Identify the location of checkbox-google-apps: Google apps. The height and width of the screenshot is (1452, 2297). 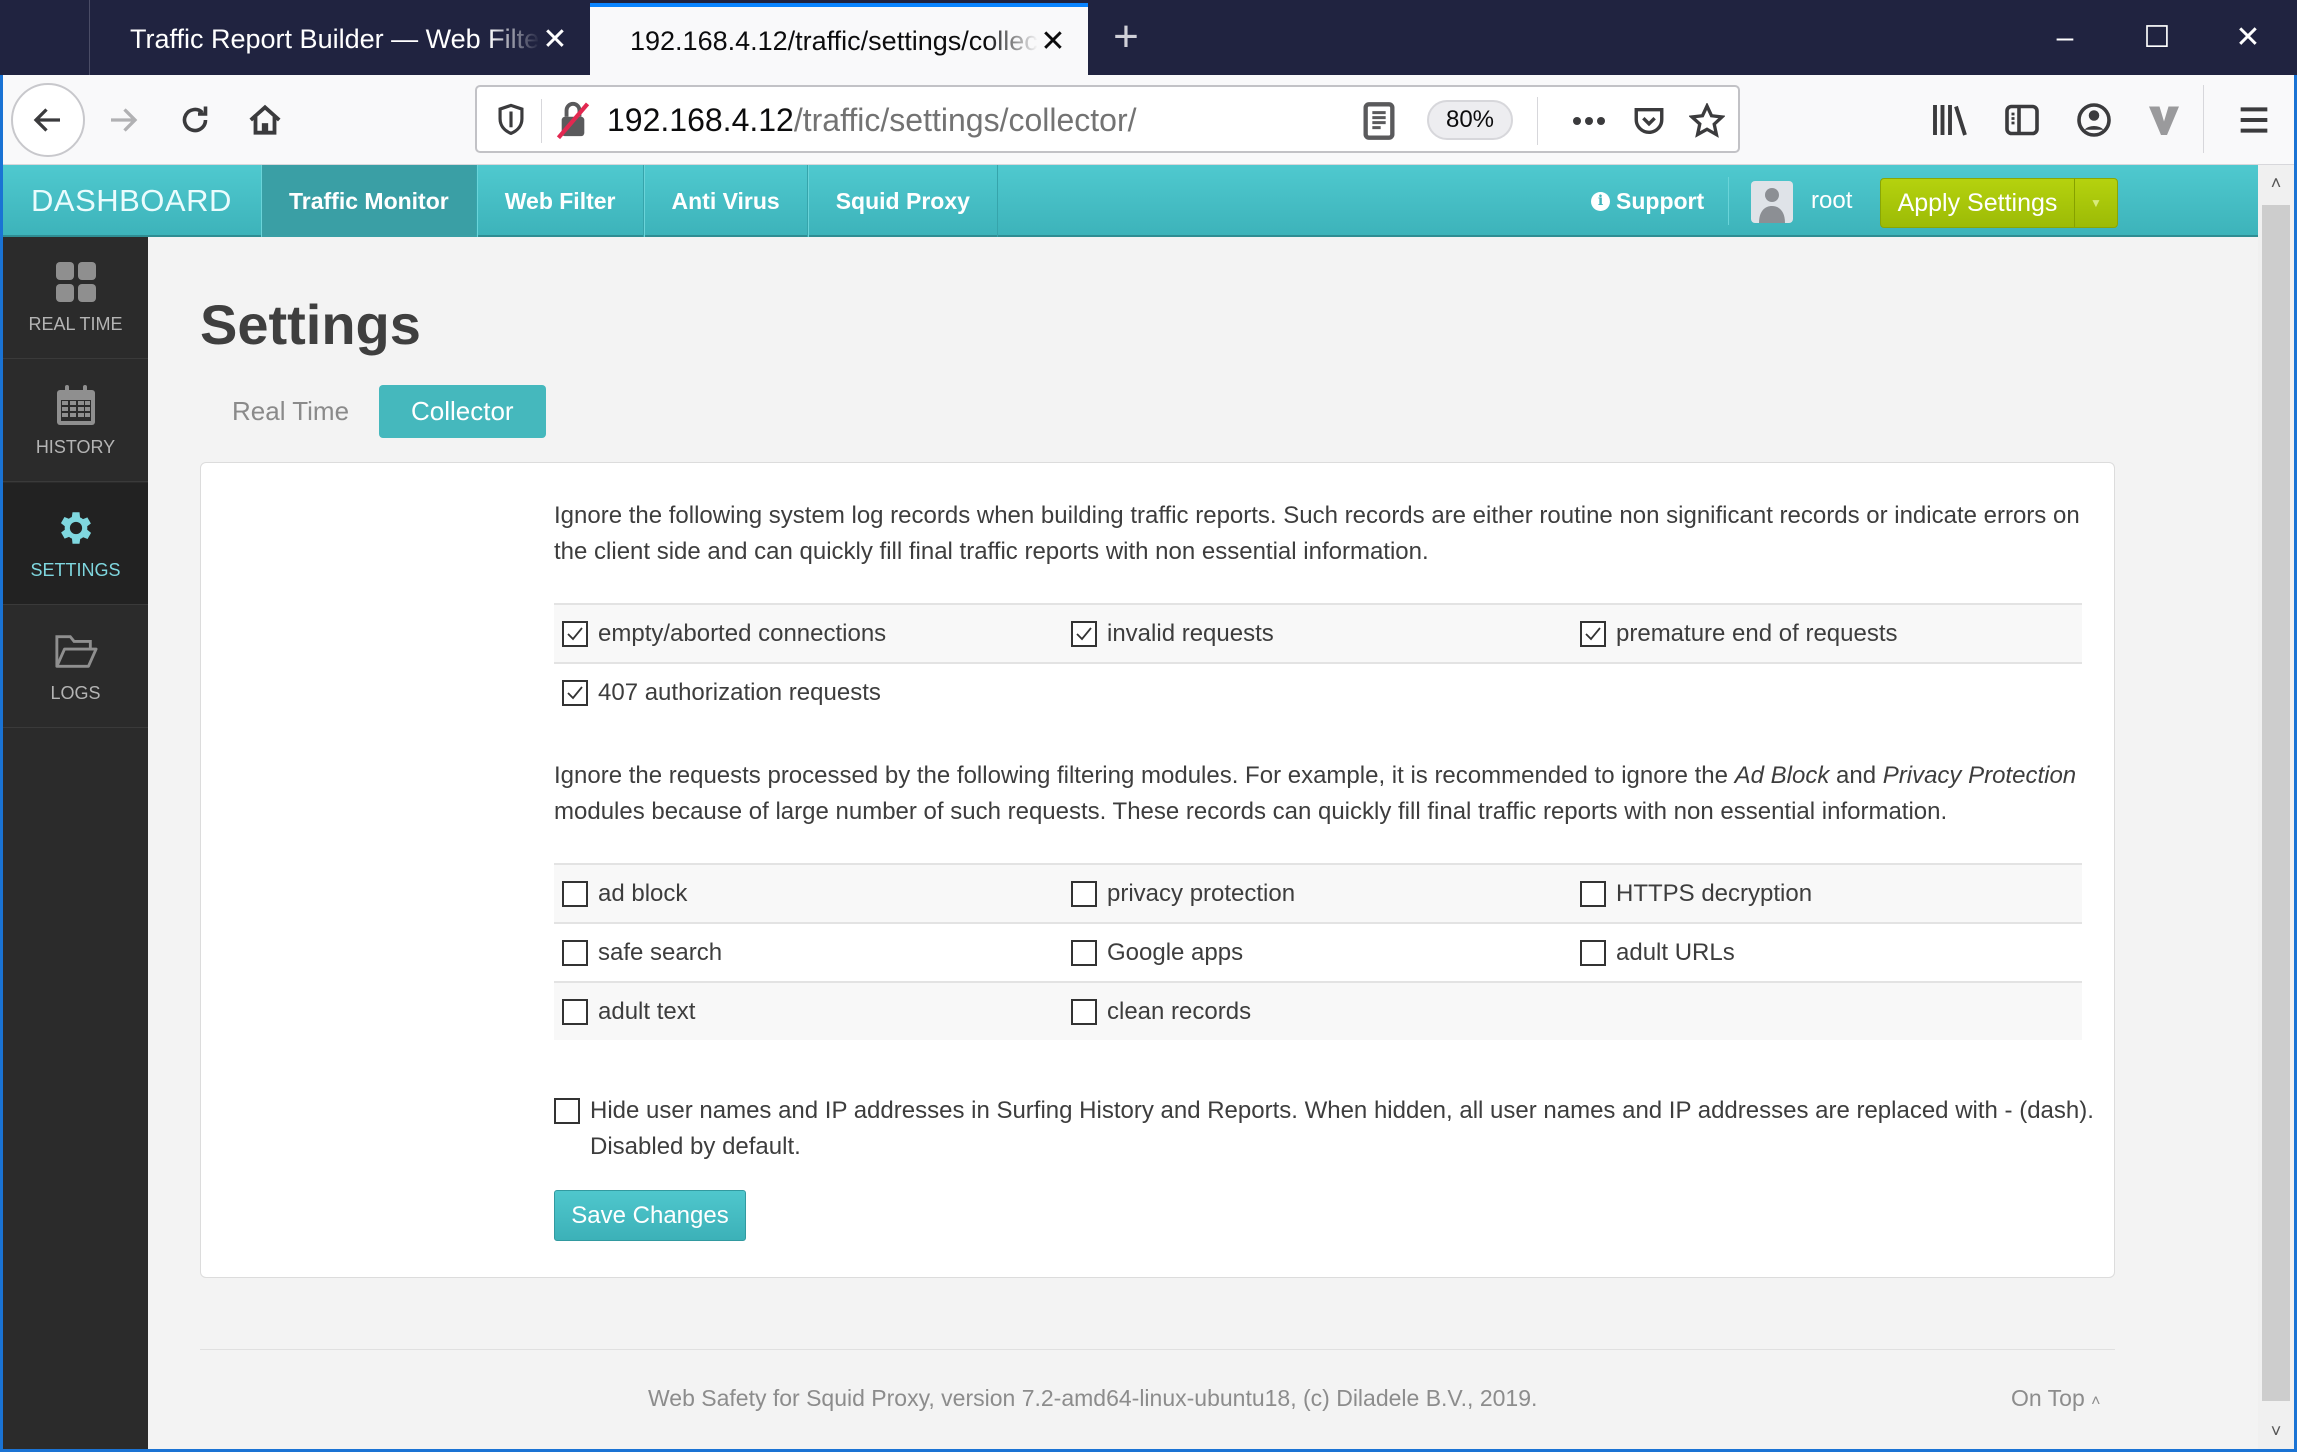
(1317, 953).